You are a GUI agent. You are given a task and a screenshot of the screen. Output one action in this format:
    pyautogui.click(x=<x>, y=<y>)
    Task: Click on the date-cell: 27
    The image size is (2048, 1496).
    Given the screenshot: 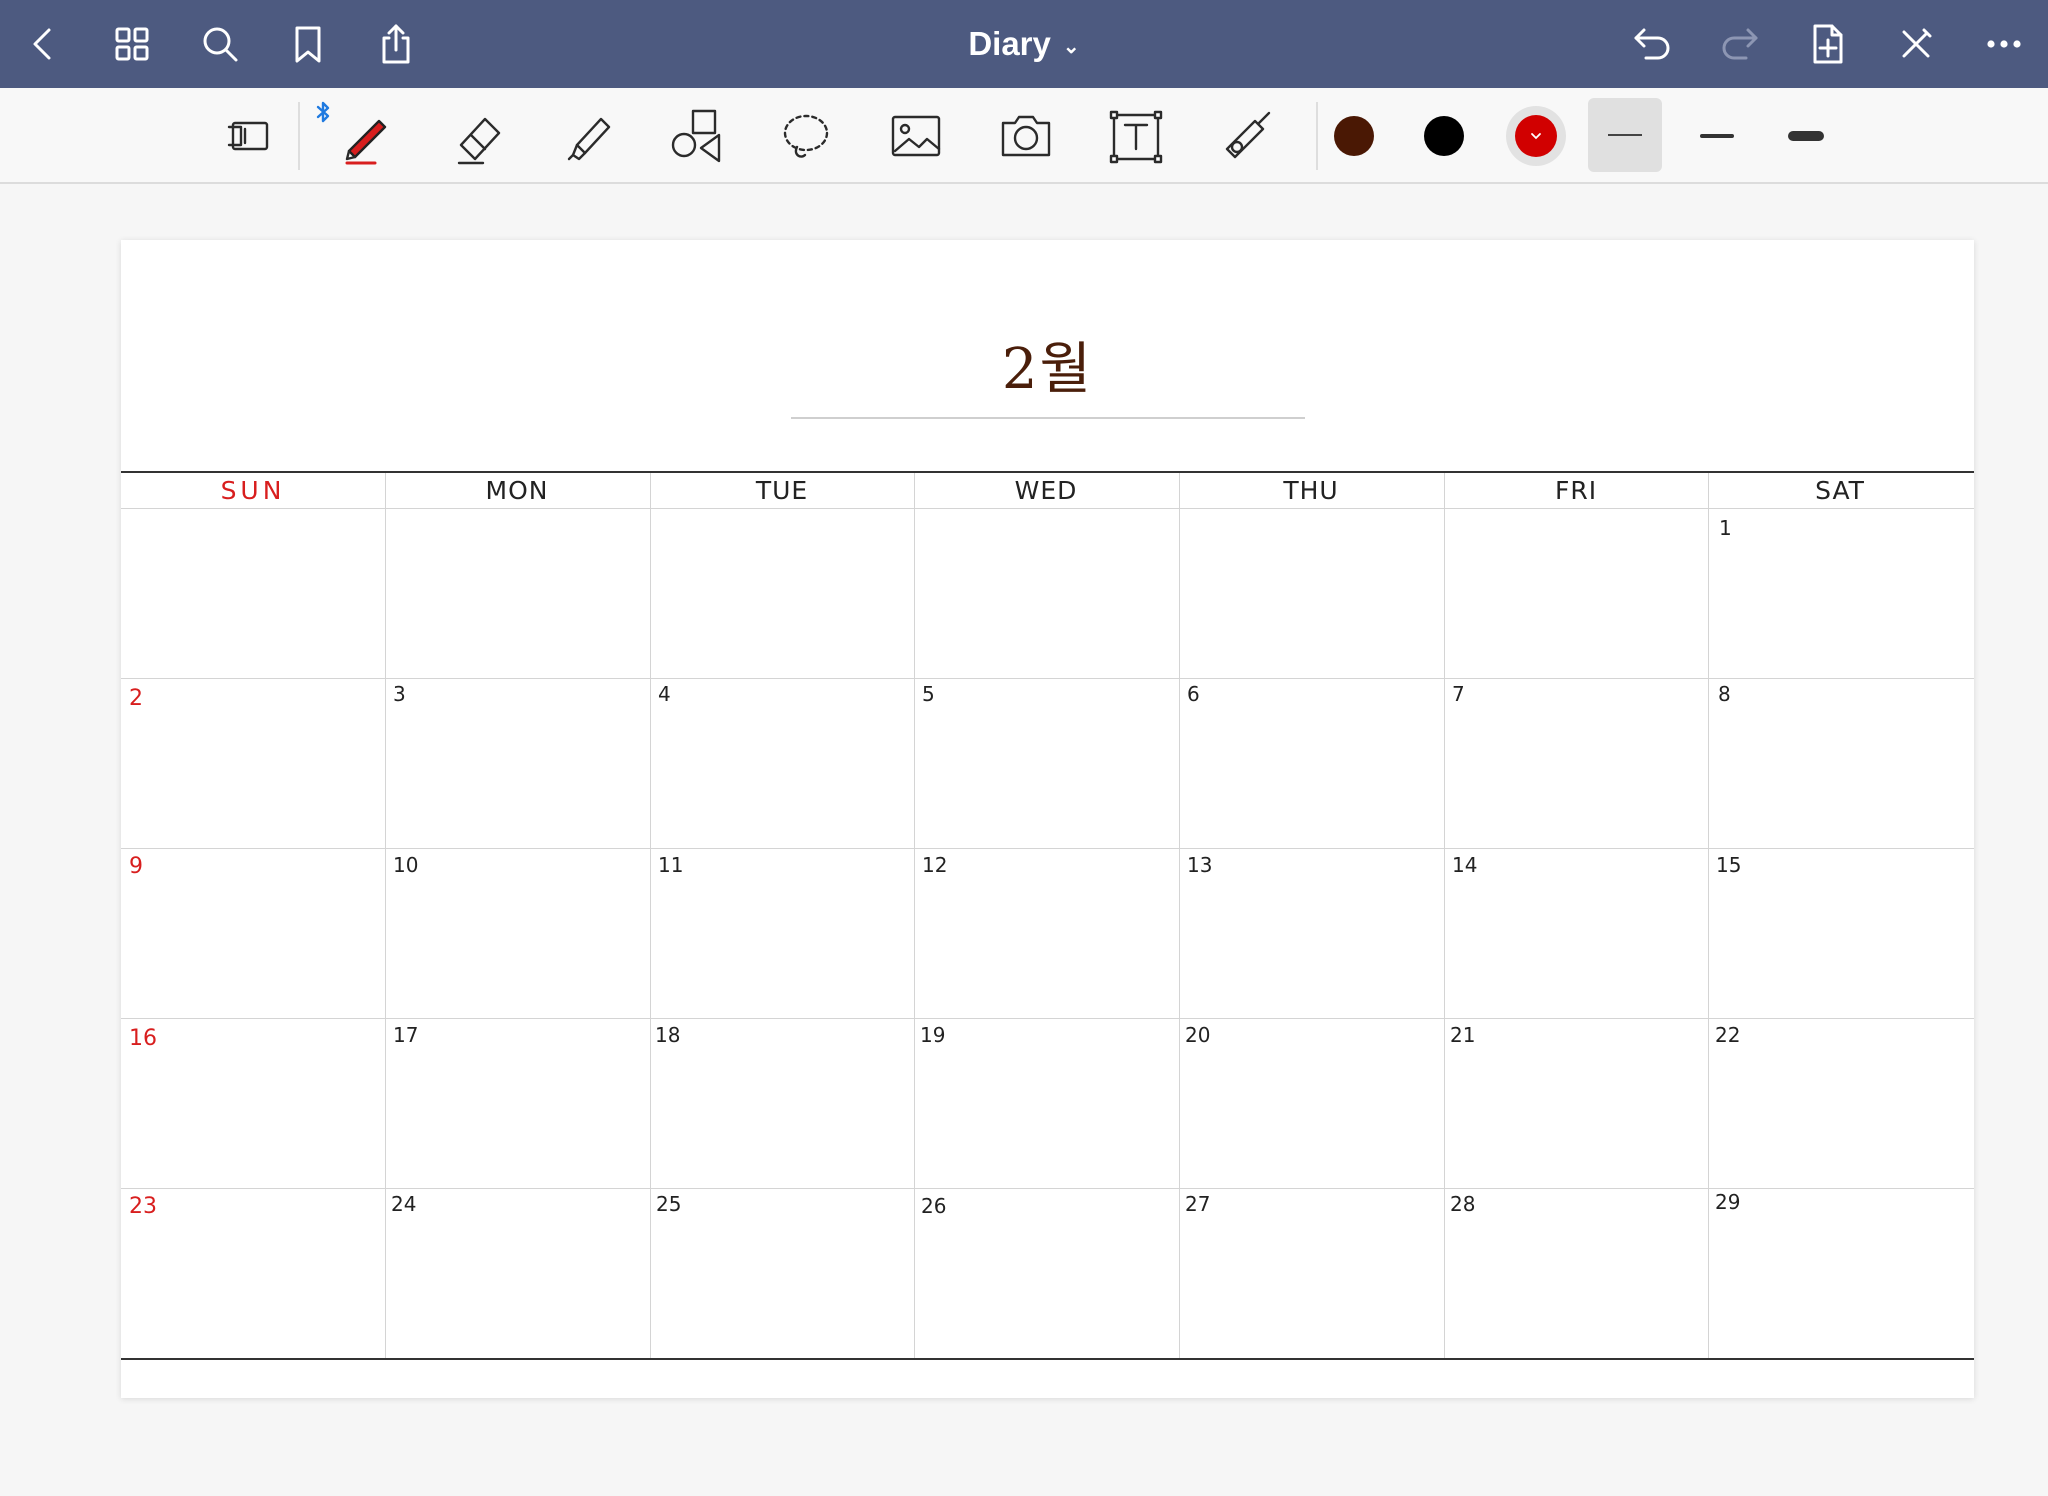 What is the action you would take?
    pyautogui.click(x=1198, y=1204)
    